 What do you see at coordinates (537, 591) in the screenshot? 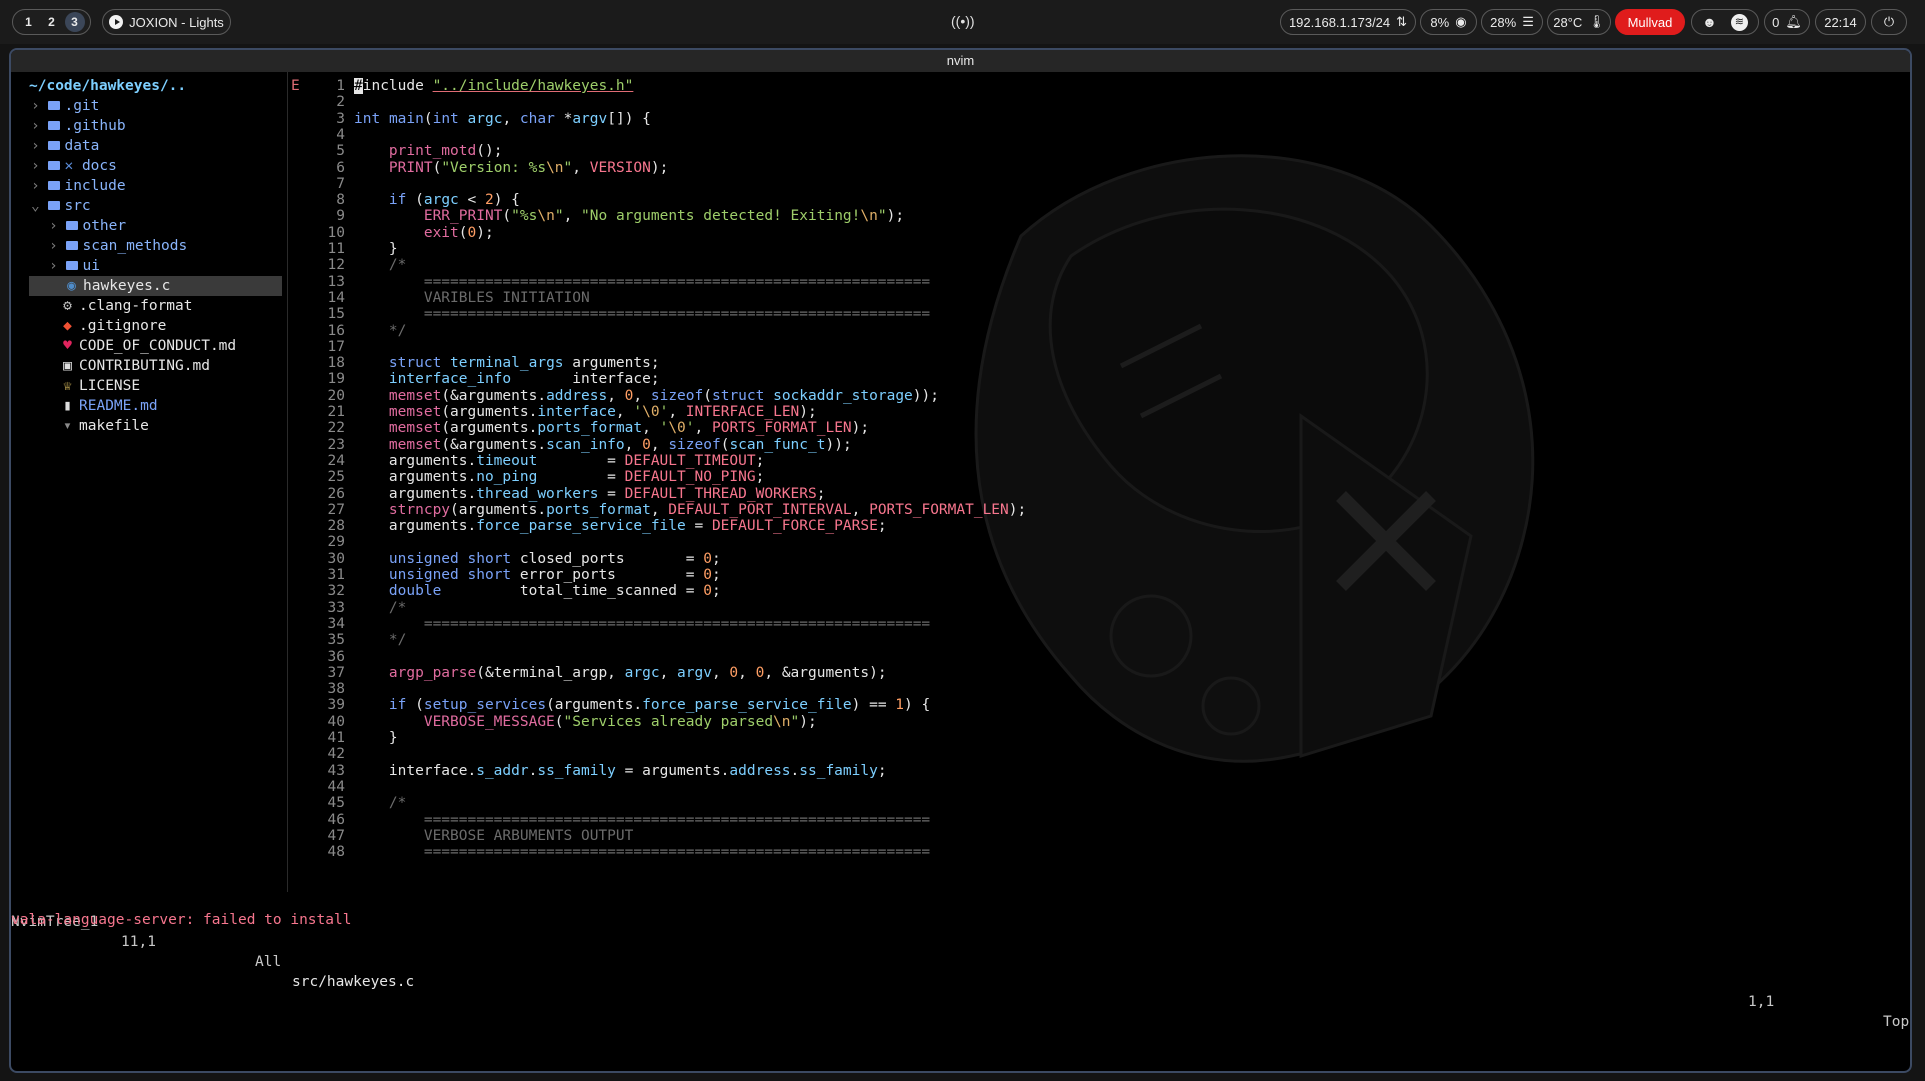
I see `code-line: double total_time_scanned = 0;` at bounding box center [537, 591].